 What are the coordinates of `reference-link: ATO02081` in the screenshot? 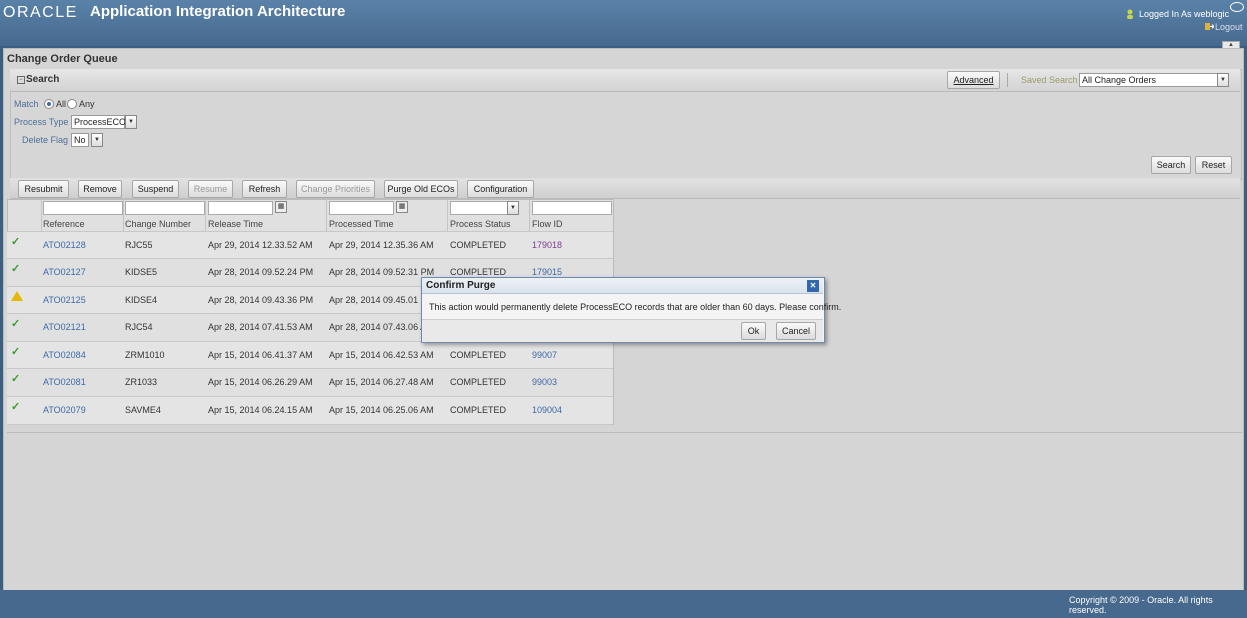 It's located at (64, 382).